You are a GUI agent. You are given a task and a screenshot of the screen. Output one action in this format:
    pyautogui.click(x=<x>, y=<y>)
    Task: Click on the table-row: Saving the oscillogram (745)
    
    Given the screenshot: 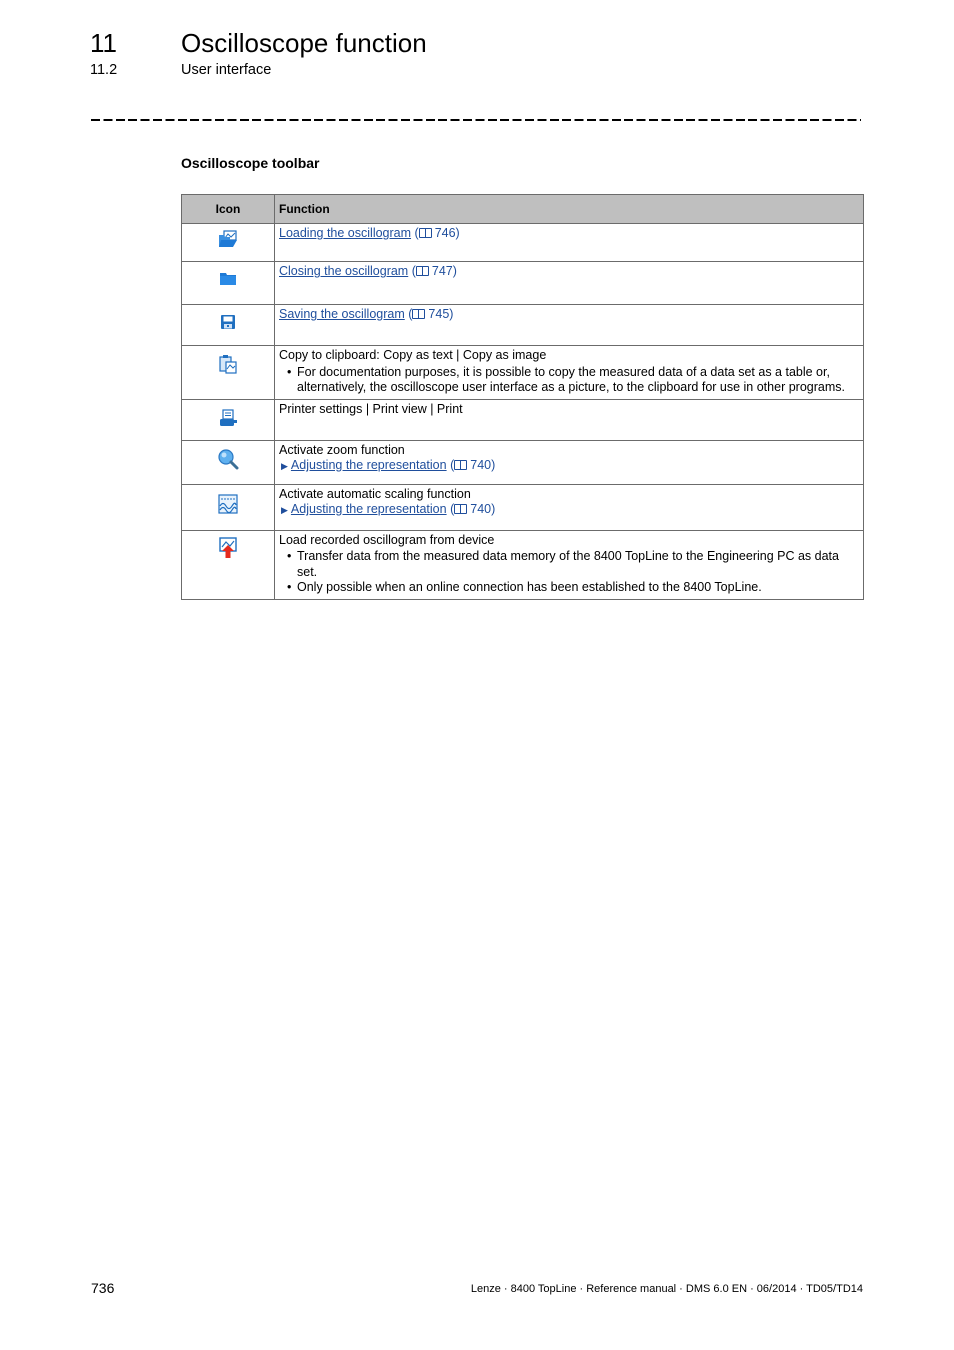 What is the action you would take?
    pyautogui.click(x=522, y=325)
    